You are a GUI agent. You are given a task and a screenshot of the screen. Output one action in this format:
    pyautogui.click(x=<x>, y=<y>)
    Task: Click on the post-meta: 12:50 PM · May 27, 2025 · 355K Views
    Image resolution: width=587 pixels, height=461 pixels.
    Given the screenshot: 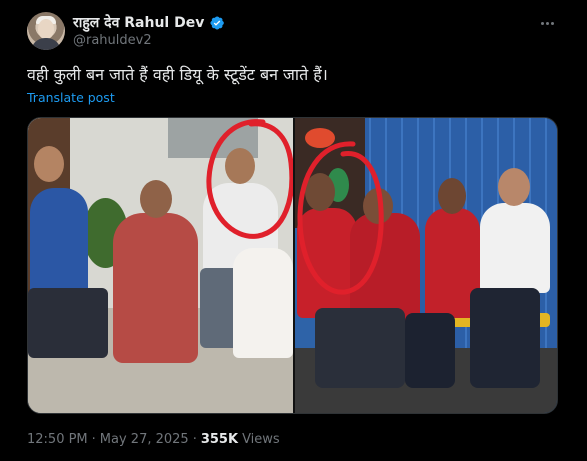 What is the action you would take?
    pyautogui.click(x=153, y=439)
    